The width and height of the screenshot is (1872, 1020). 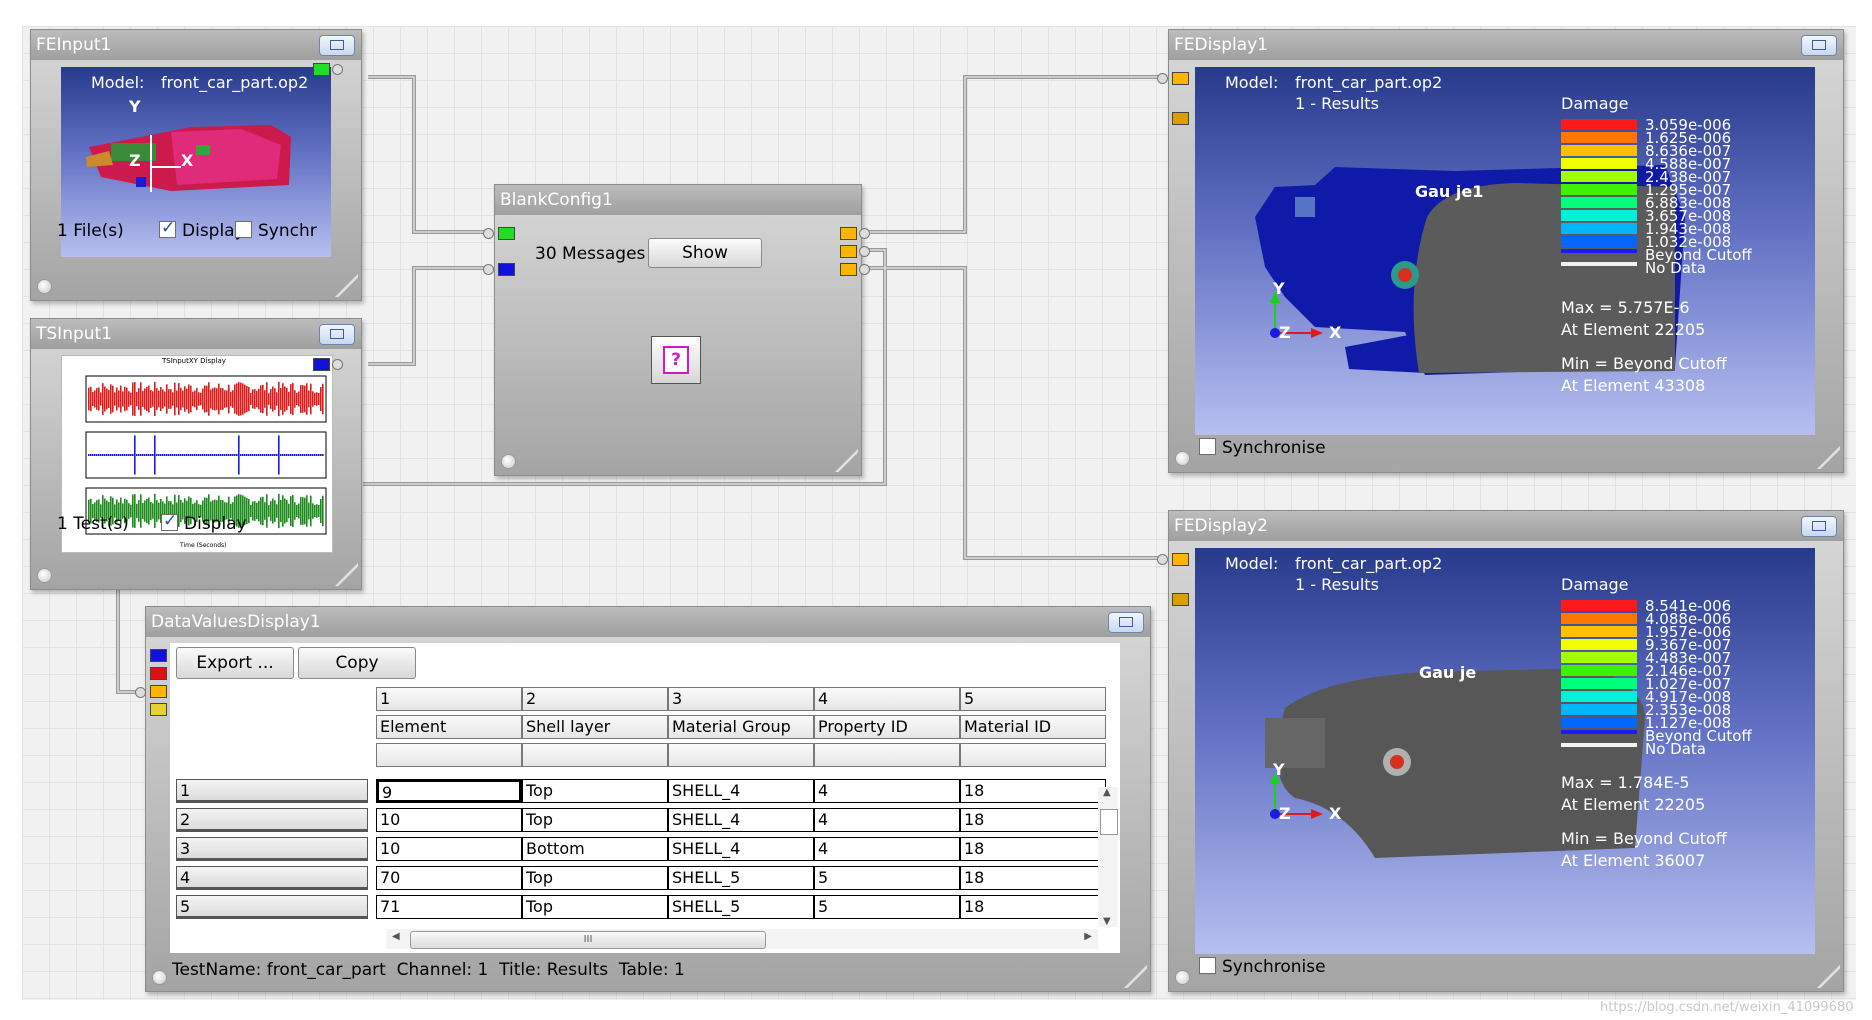 What do you see at coordinates (158, 673) in the screenshot?
I see `input-port-red` at bounding box center [158, 673].